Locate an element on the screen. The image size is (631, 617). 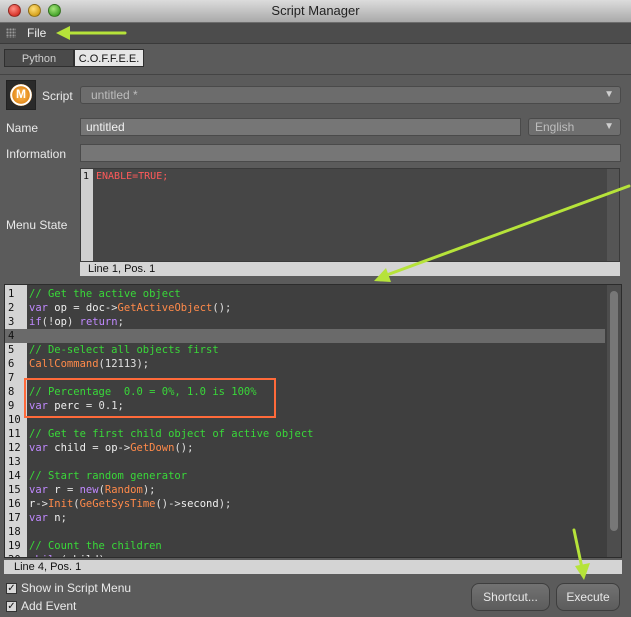
line-number: 9 is located at coordinates (11, 406).